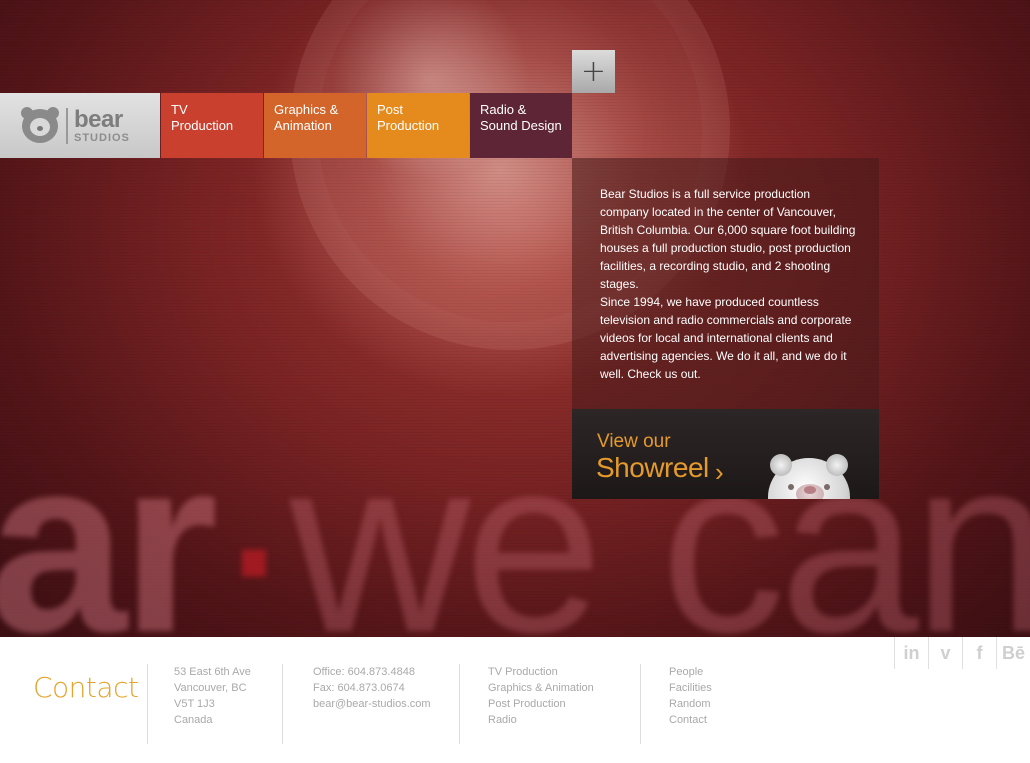  I want to click on expand-plus-button: +, so click(593, 71).